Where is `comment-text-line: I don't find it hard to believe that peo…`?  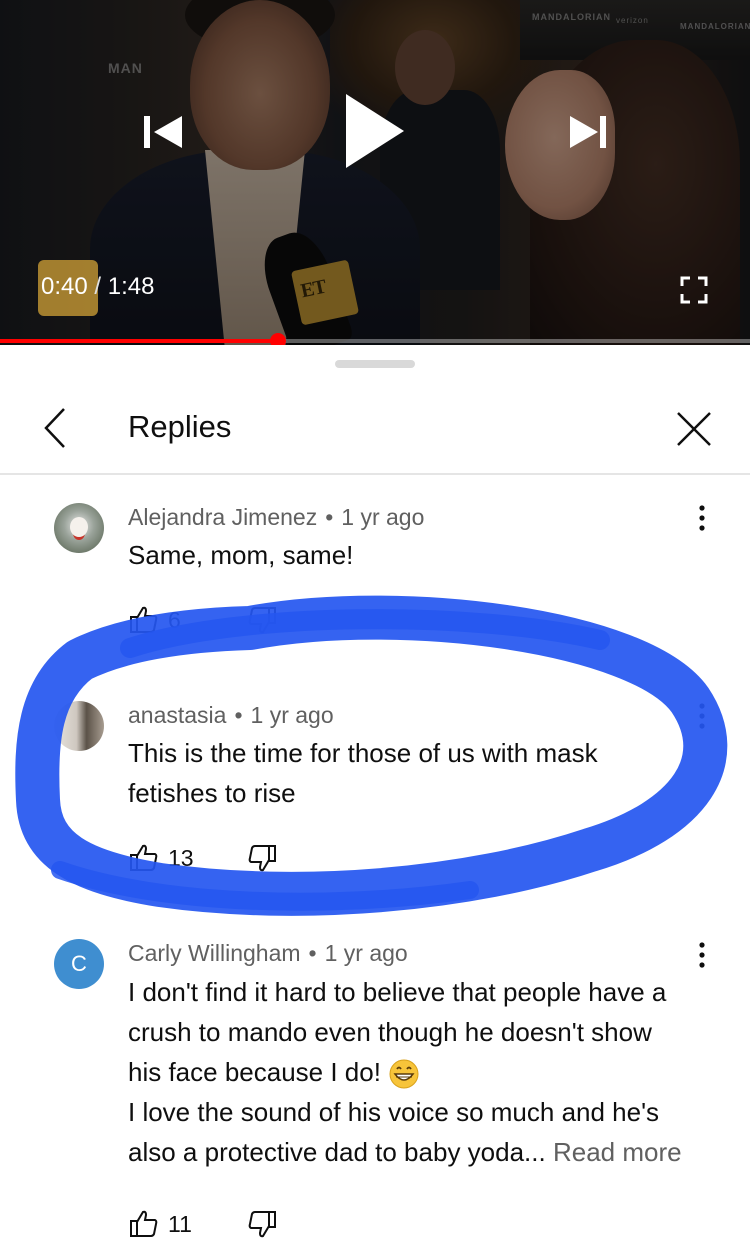 comment-text-line: I don't find it hard to believe that peo… is located at coordinates (397, 992).